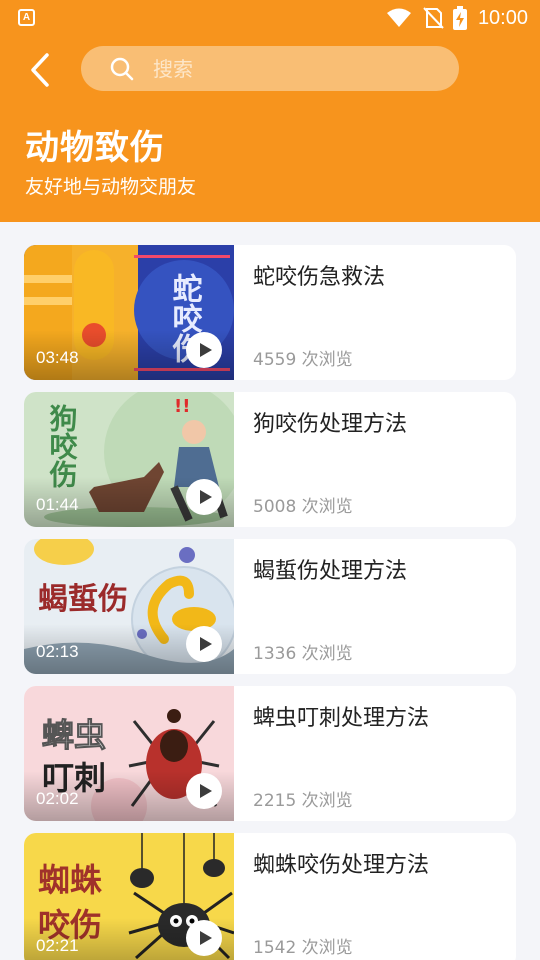 Image resolution: width=540 pixels, height=960 pixels. I want to click on video-title: 蜘蛛咬伤处理方法, so click(341, 863).